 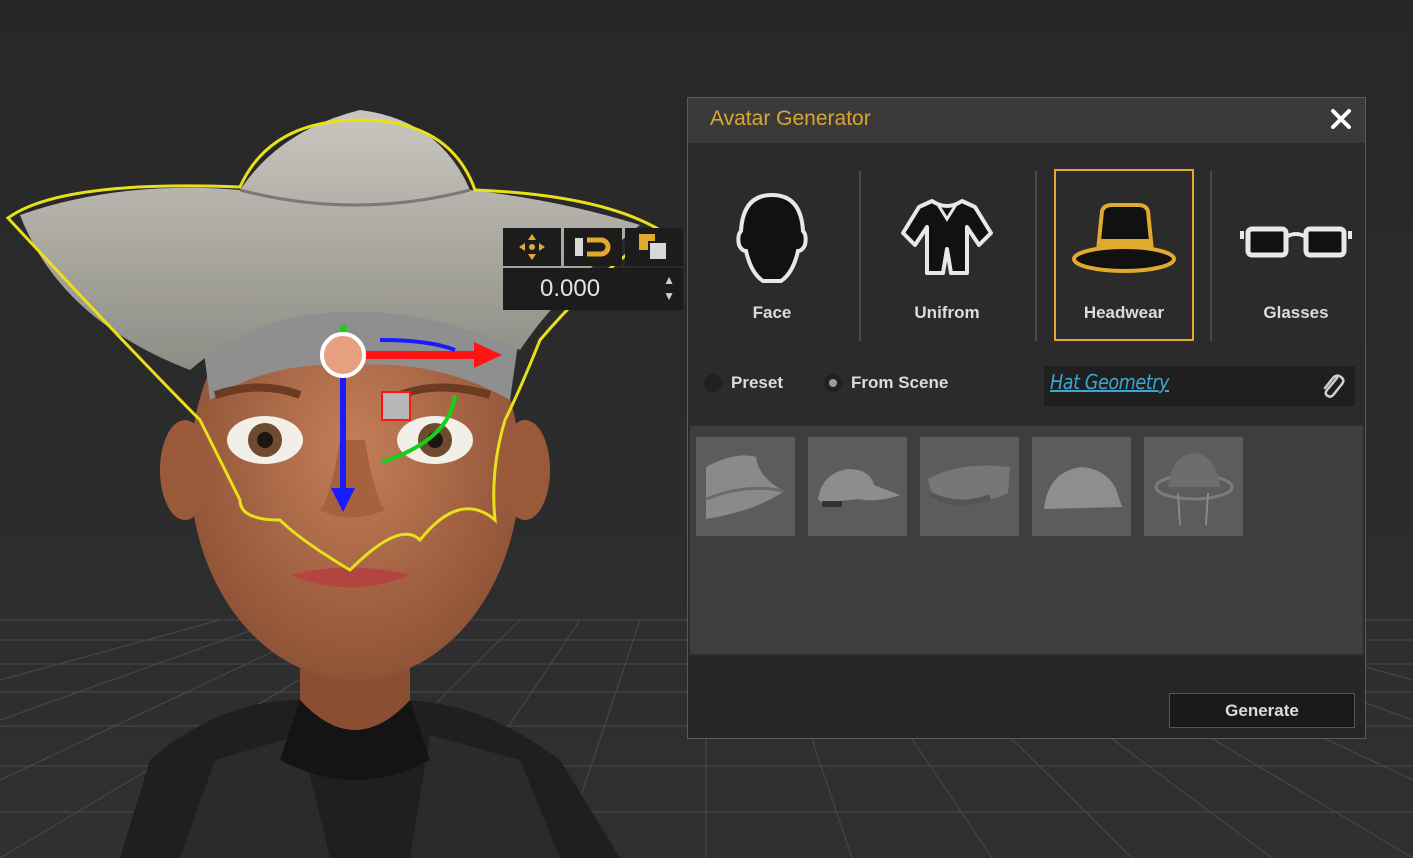 I want to click on category-glasses: Glasses, so click(x=1296, y=255).